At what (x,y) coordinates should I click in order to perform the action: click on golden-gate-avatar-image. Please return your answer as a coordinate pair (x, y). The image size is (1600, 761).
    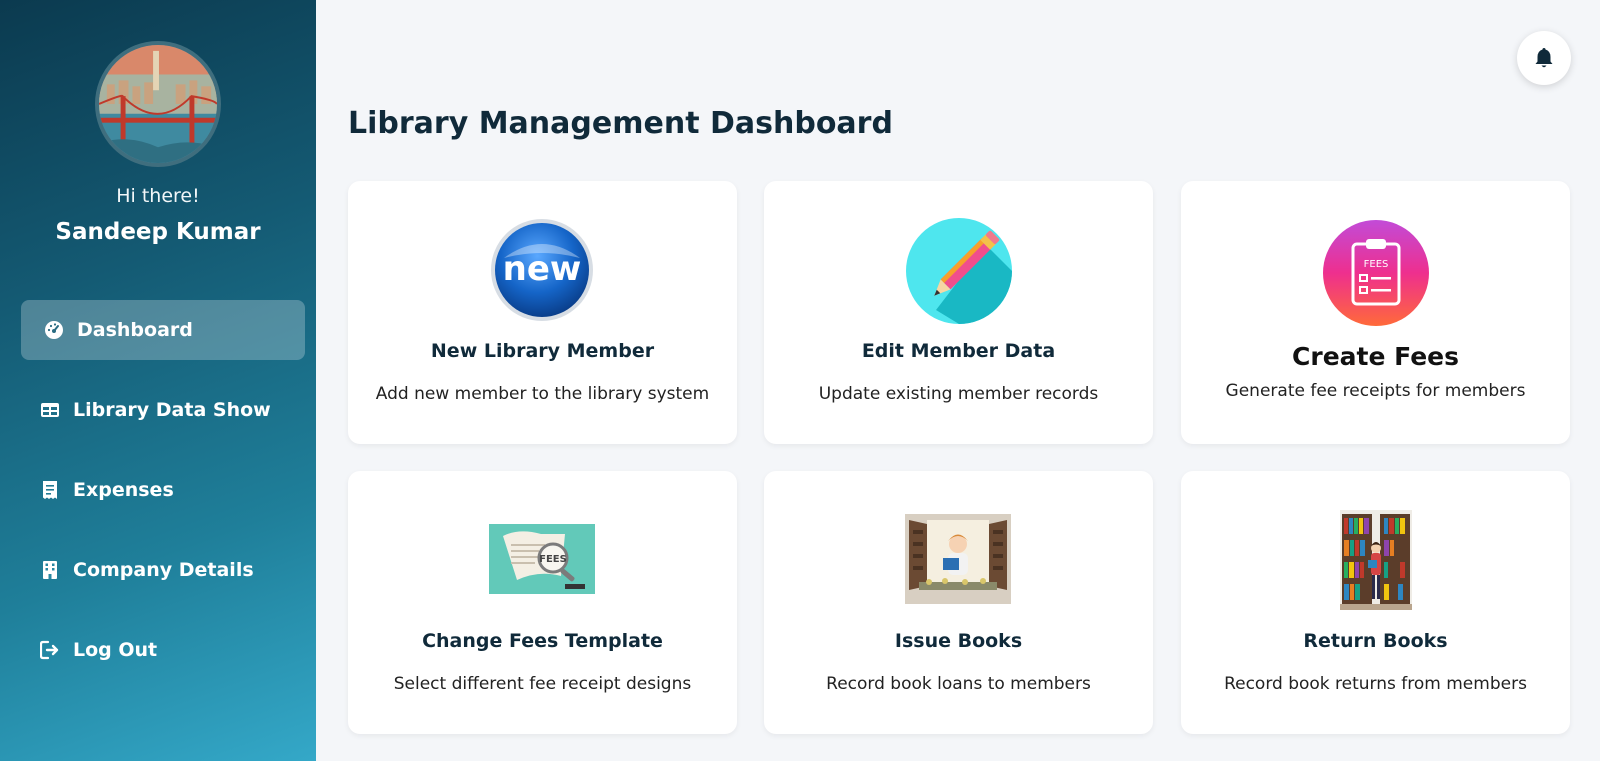
    Looking at the image, I should click on (158, 104).